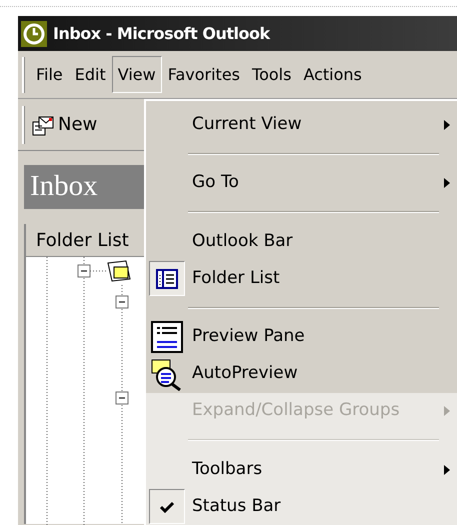  Describe the element at coordinates (64, 124) in the screenshot. I see `new-button: New` at that location.